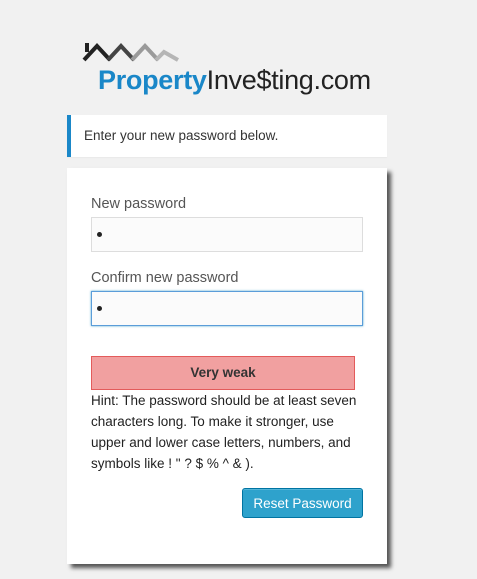 The height and width of the screenshot is (579, 477). Describe the element at coordinates (223, 373) in the screenshot. I see `password-strength-indicator: Very weak` at that location.